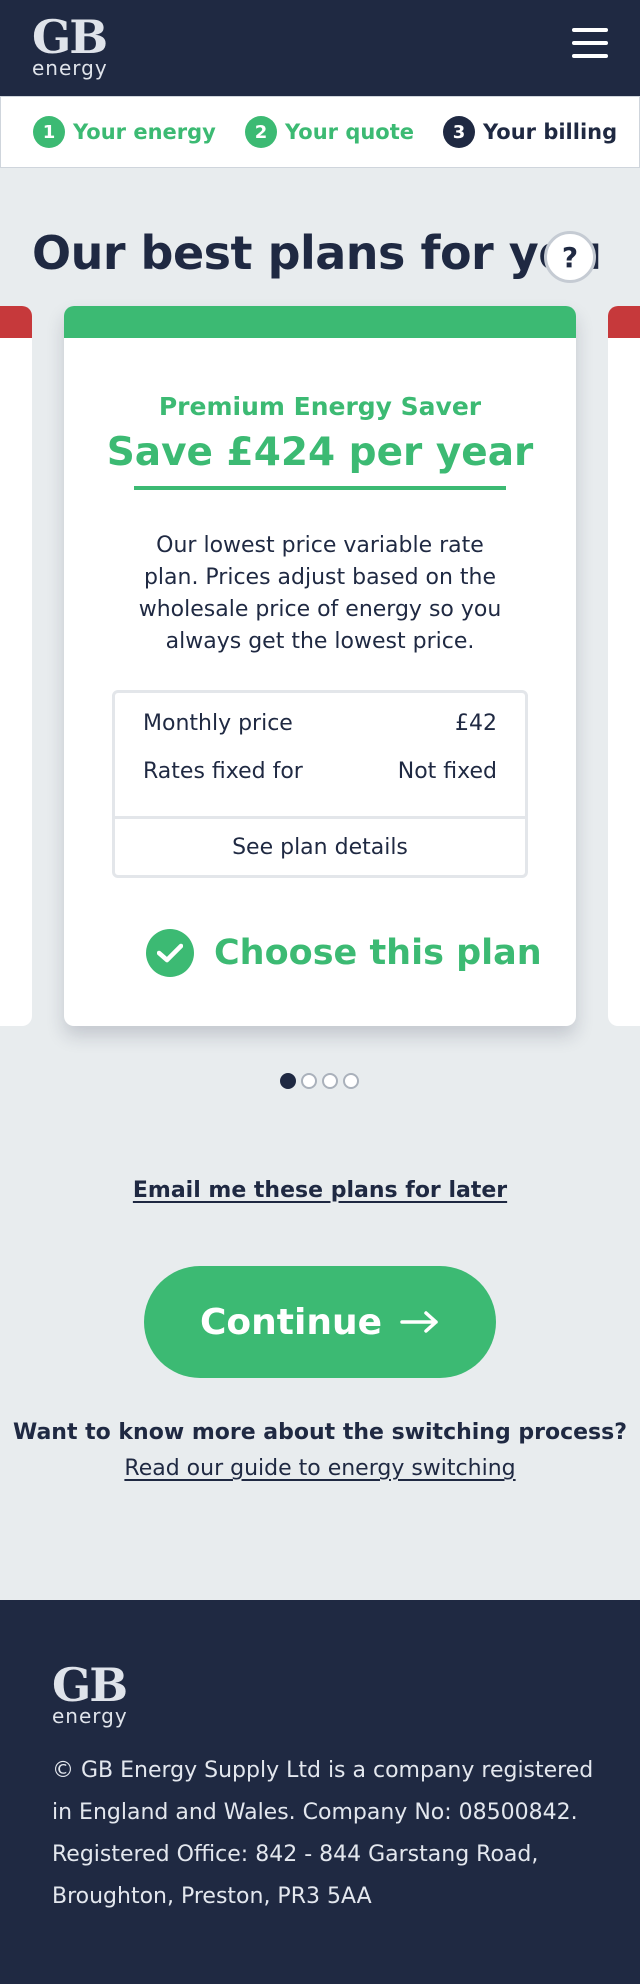 This screenshot has height=1984, width=640. Describe the element at coordinates (320, 723) in the screenshot. I see `monthly-price-row: Monthly price £42` at that location.